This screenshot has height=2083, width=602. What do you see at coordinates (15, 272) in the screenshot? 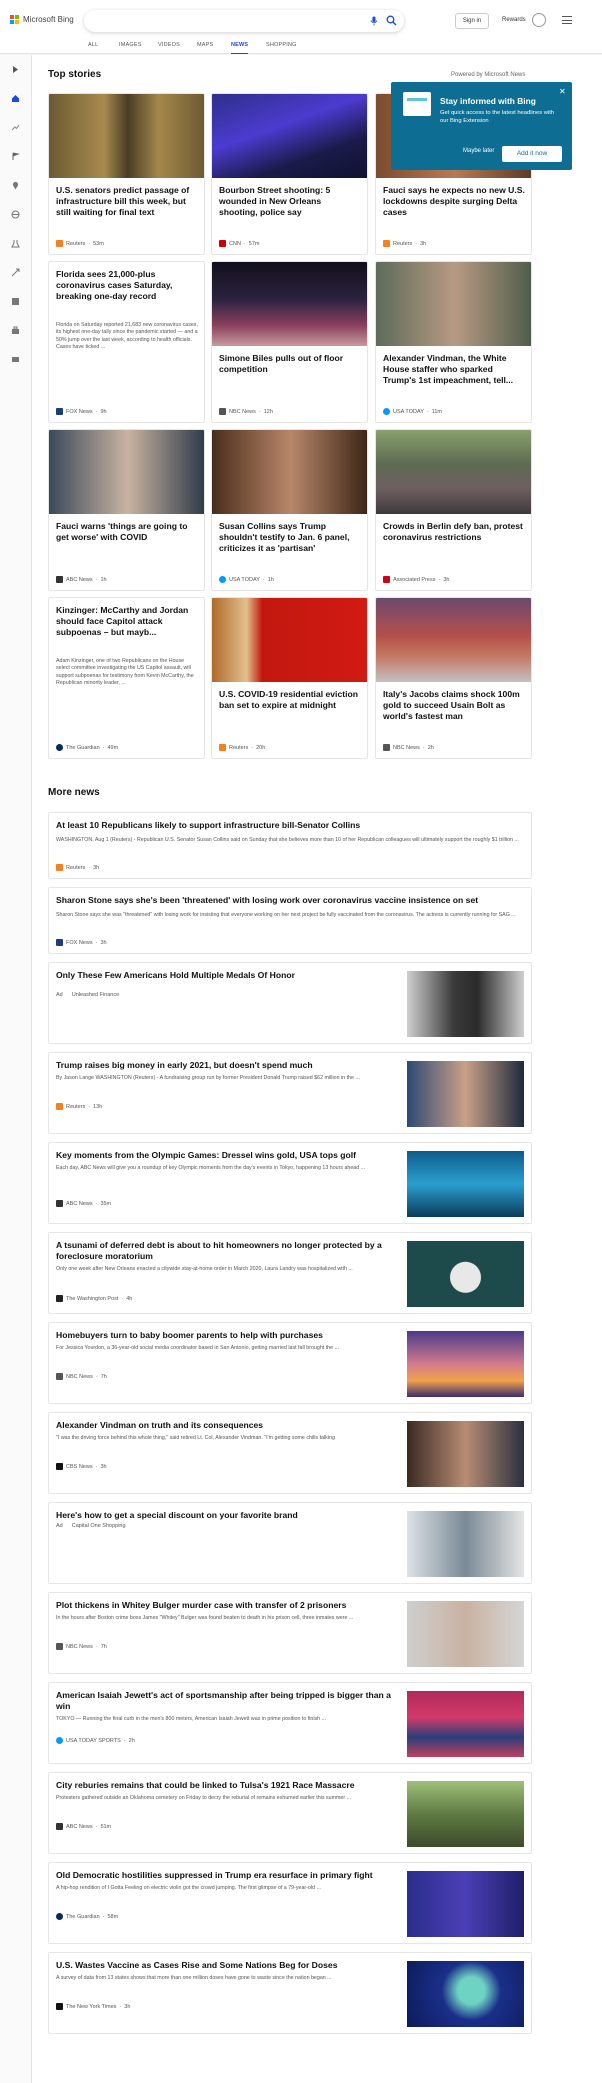
I see `sports-icon` at bounding box center [15, 272].